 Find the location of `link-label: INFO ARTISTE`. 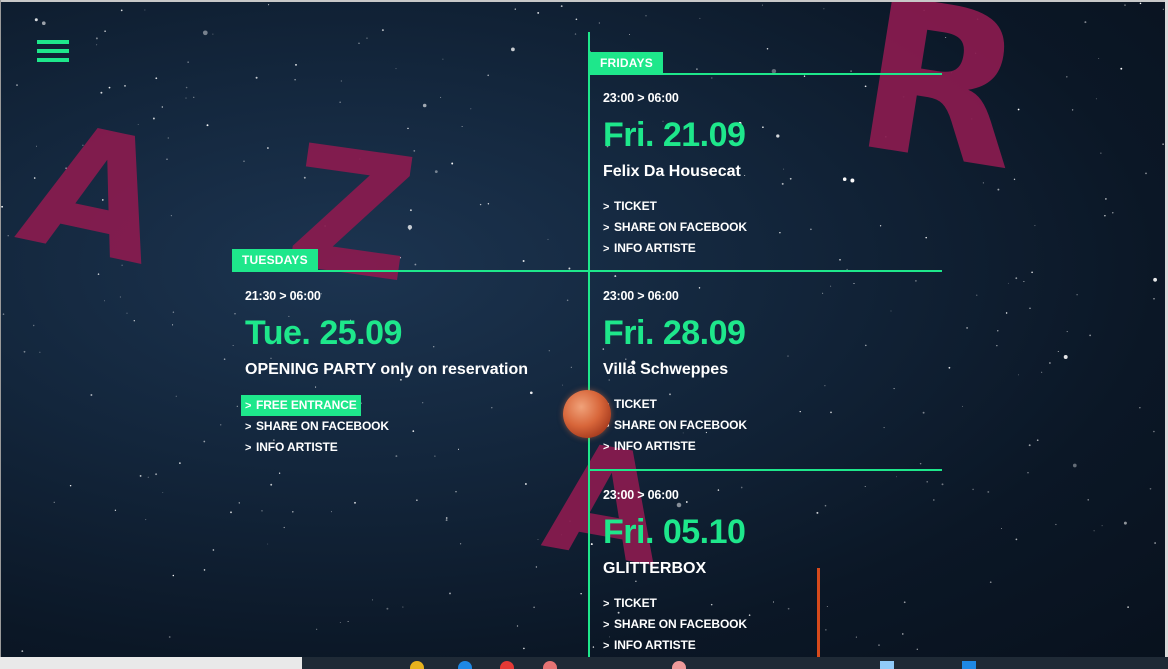

link-label: INFO ARTISTE is located at coordinates (297, 447).